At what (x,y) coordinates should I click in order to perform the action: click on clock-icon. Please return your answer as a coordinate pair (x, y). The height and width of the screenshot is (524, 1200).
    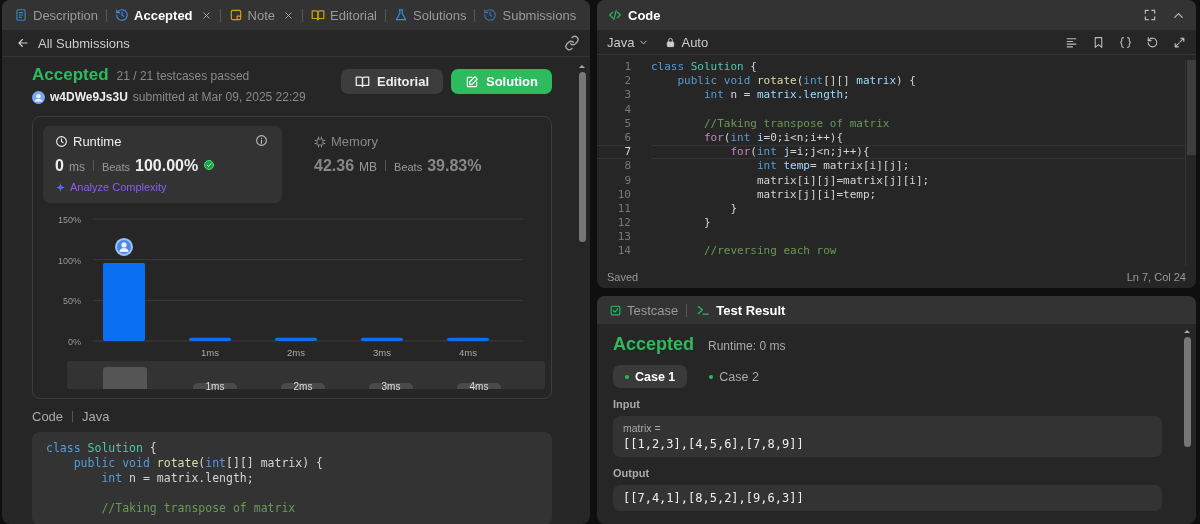
    Looking at the image, I should click on (61, 141).